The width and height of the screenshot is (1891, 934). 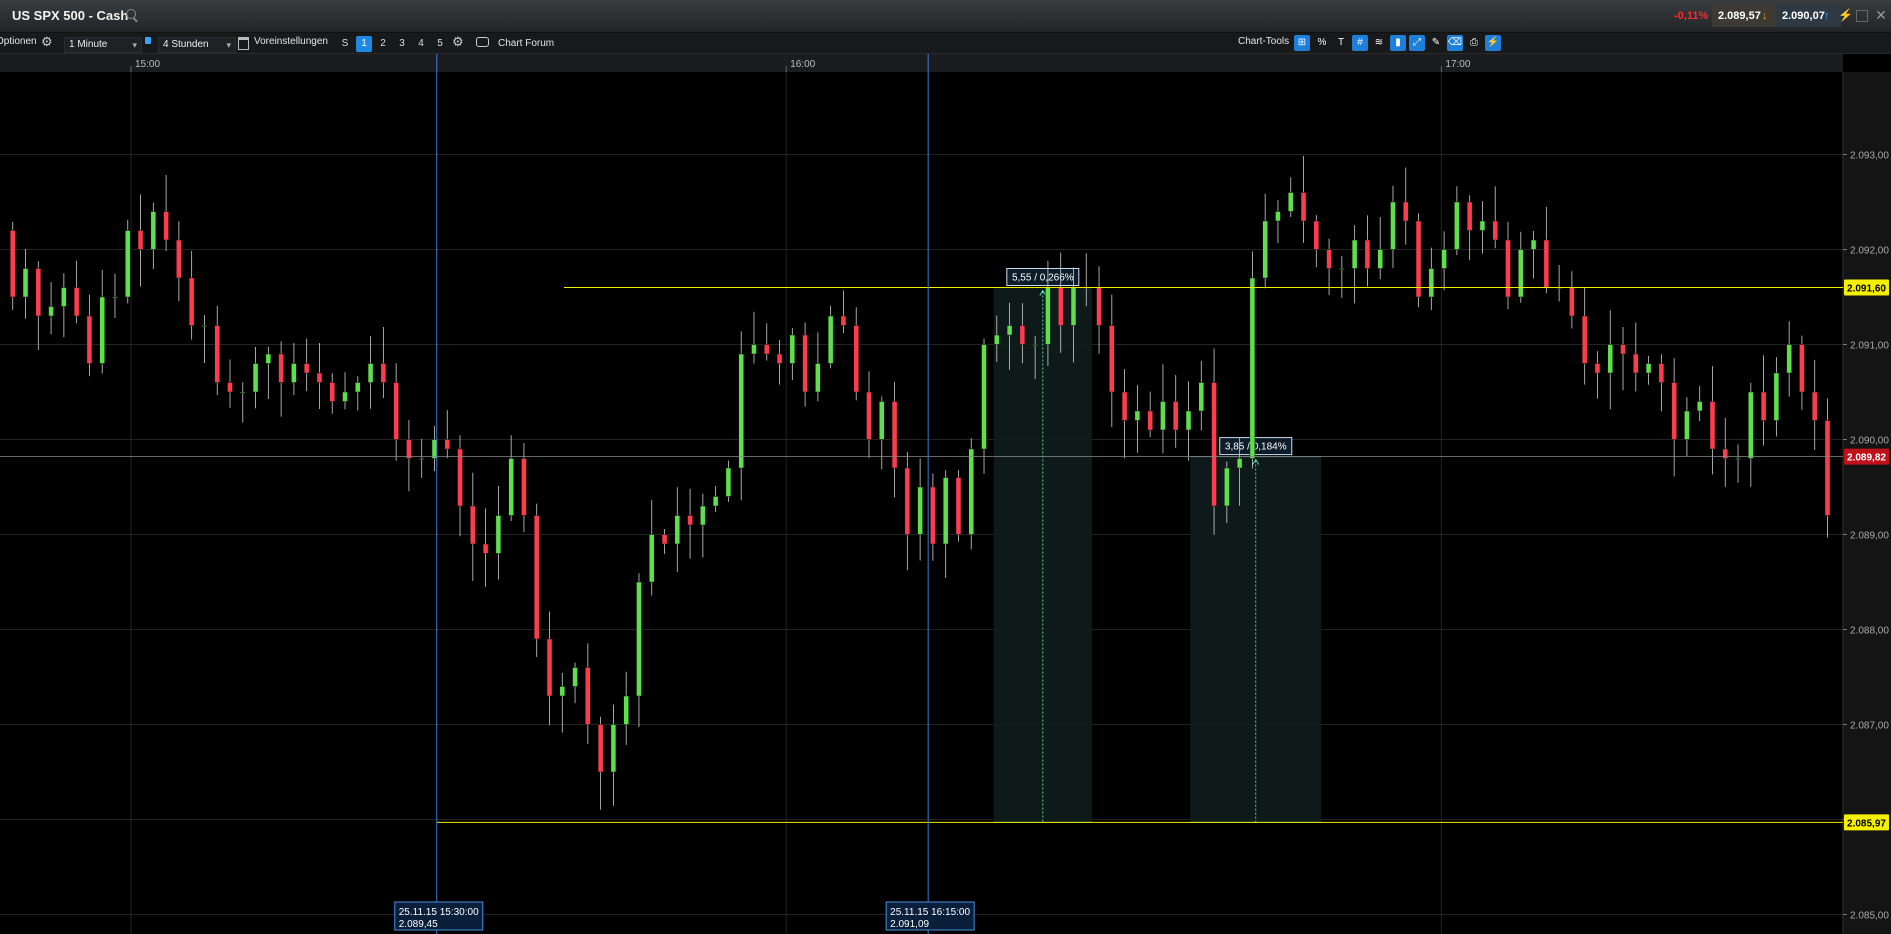 What do you see at coordinates (1341, 43) in the screenshot?
I see `text-tool-icon: T` at bounding box center [1341, 43].